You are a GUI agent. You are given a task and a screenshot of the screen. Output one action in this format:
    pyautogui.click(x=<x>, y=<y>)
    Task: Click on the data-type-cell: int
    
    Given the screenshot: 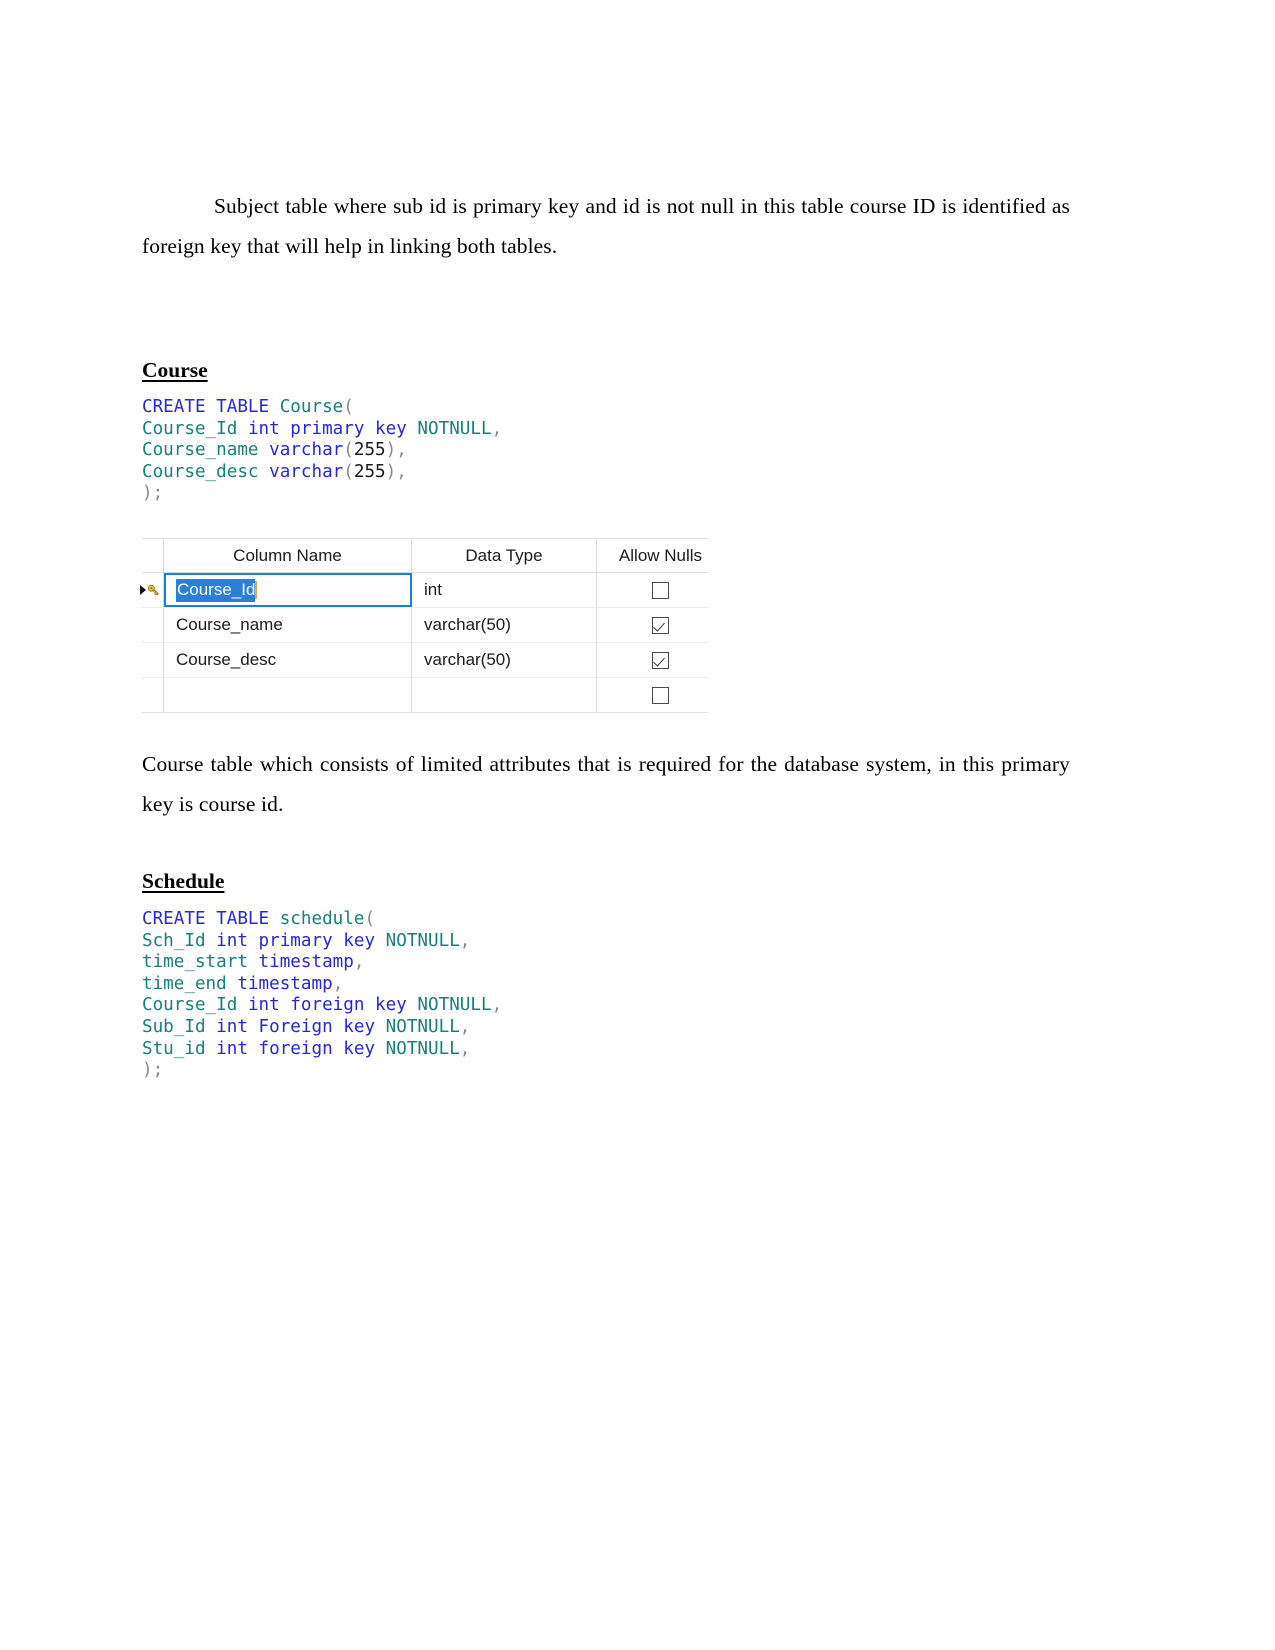 What is the action you would take?
    pyautogui.click(x=504, y=590)
    